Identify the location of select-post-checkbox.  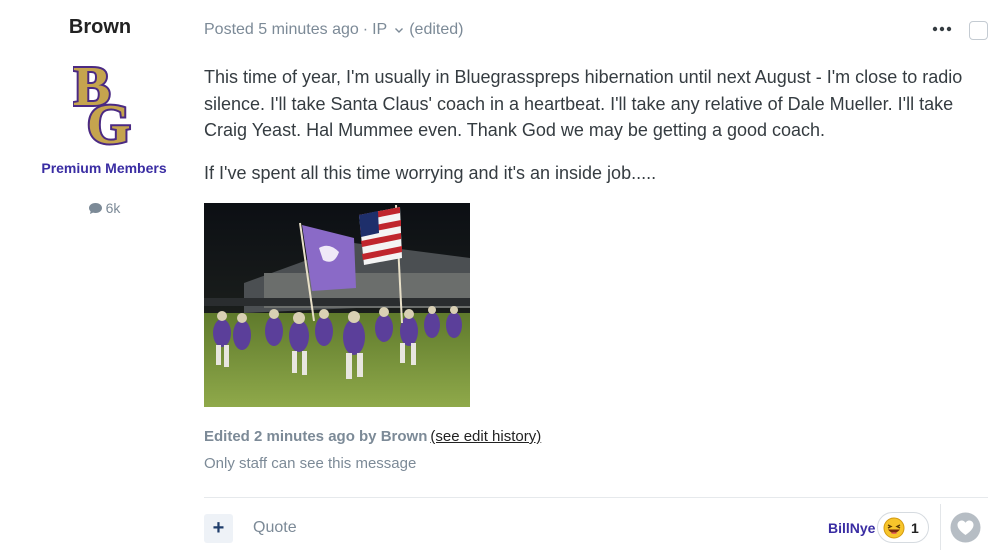
(978, 30).